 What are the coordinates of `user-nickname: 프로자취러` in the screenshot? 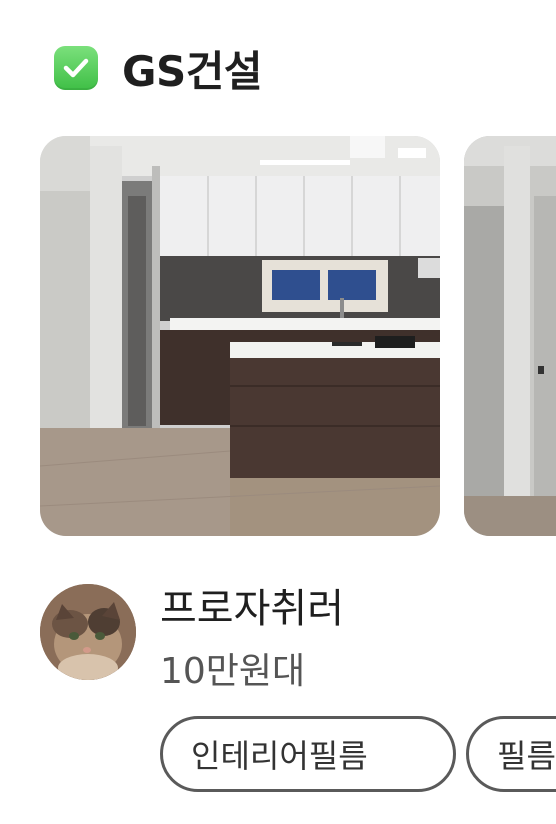 It's located at (252, 605).